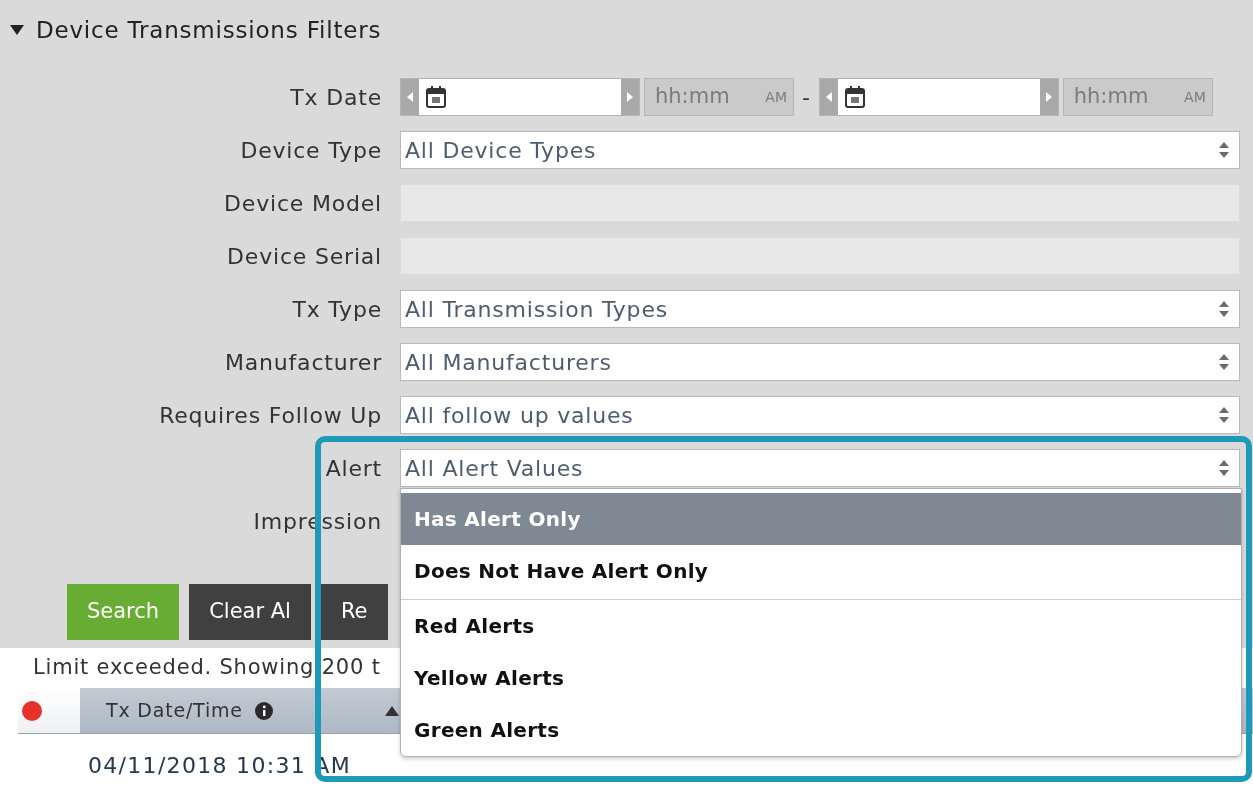 The image size is (1253, 785). Describe the element at coordinates (270, 415) in the screenshot. I see `field-label: Requires Follow Up` at that location.